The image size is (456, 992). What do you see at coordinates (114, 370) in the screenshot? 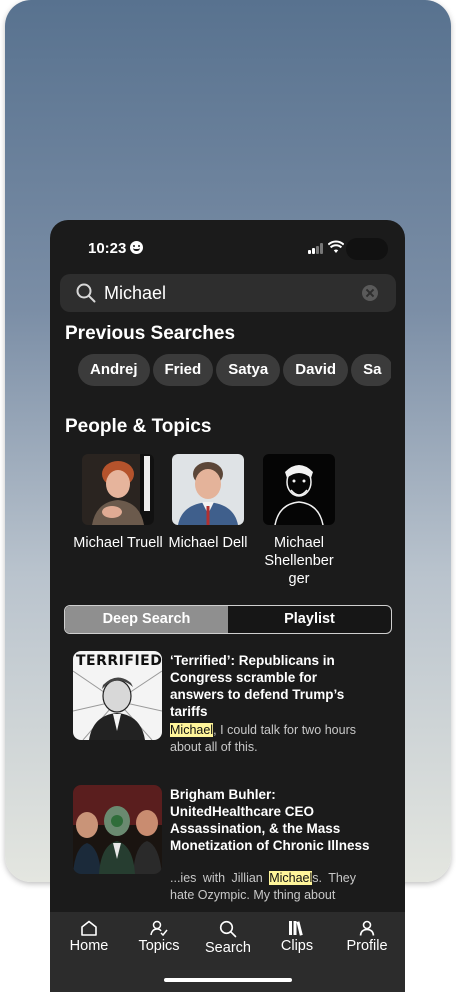
I see `search-chip: Andrej` at bounding box center [114, 370].